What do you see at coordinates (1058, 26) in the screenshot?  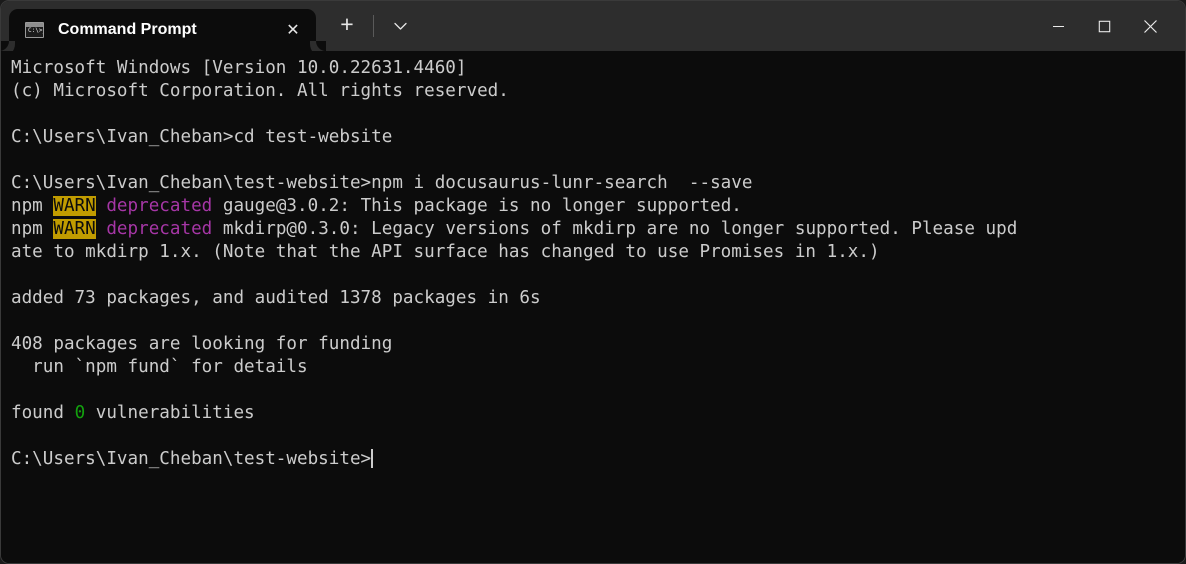 I see `minimize-button` at bounding box center [1058, 26].